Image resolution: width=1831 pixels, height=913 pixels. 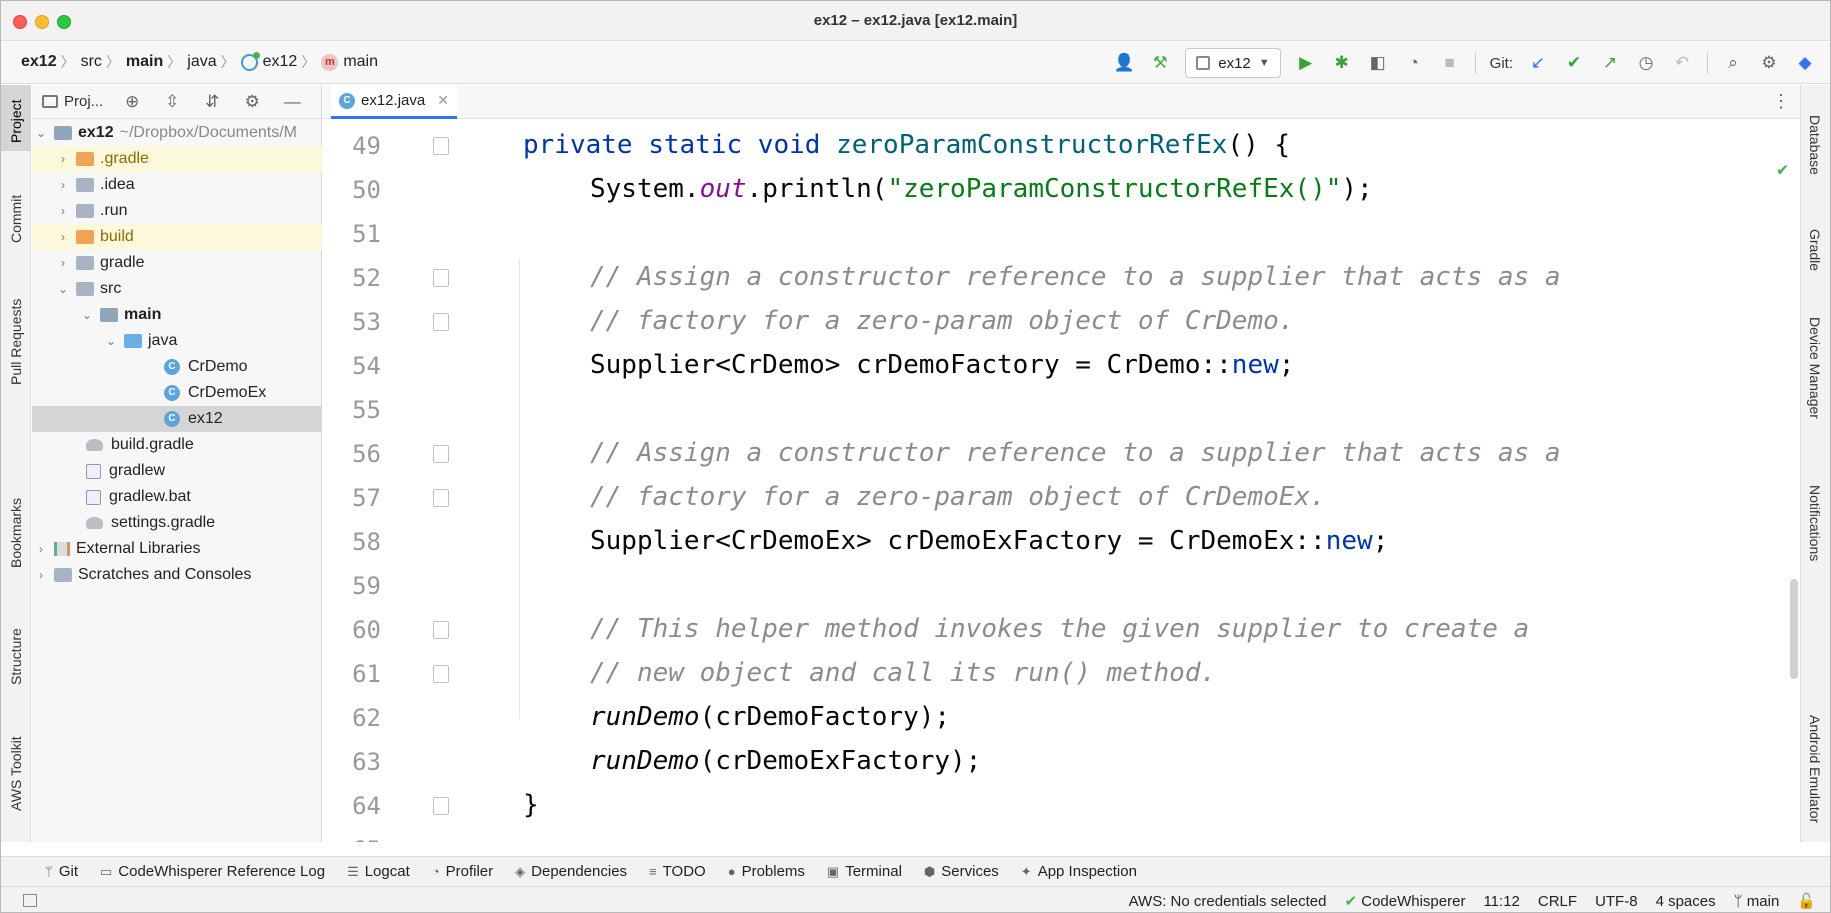 I want to click on tool-problems: ● Problems, so click(x=766, y=871).